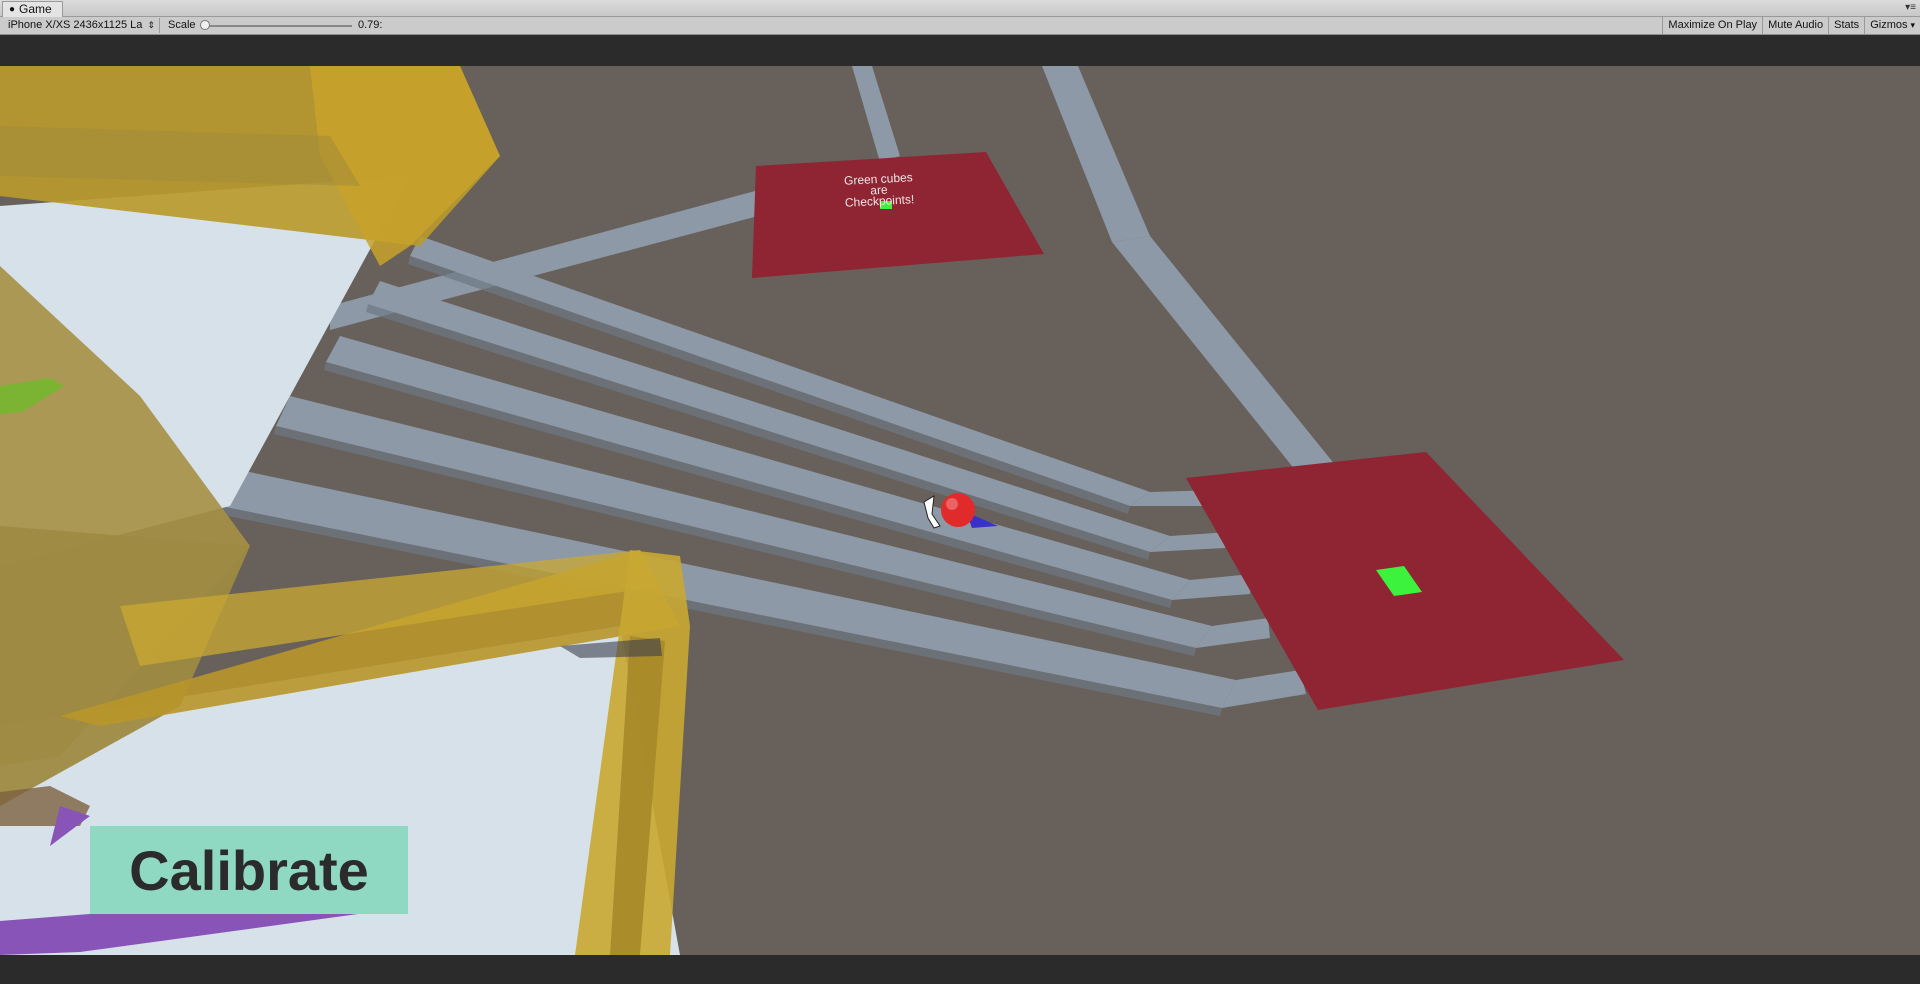 Image resolution: width=1920 pixels, height=984 pixels. Describe the element at coordinates (1846, 25) in the screenshot. I see `stats-button: Stats` at that location.